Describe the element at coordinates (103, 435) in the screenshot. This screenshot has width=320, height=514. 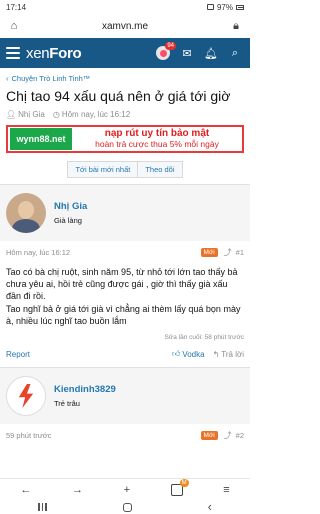
I see `post-time: 59 phút trước` at that location.